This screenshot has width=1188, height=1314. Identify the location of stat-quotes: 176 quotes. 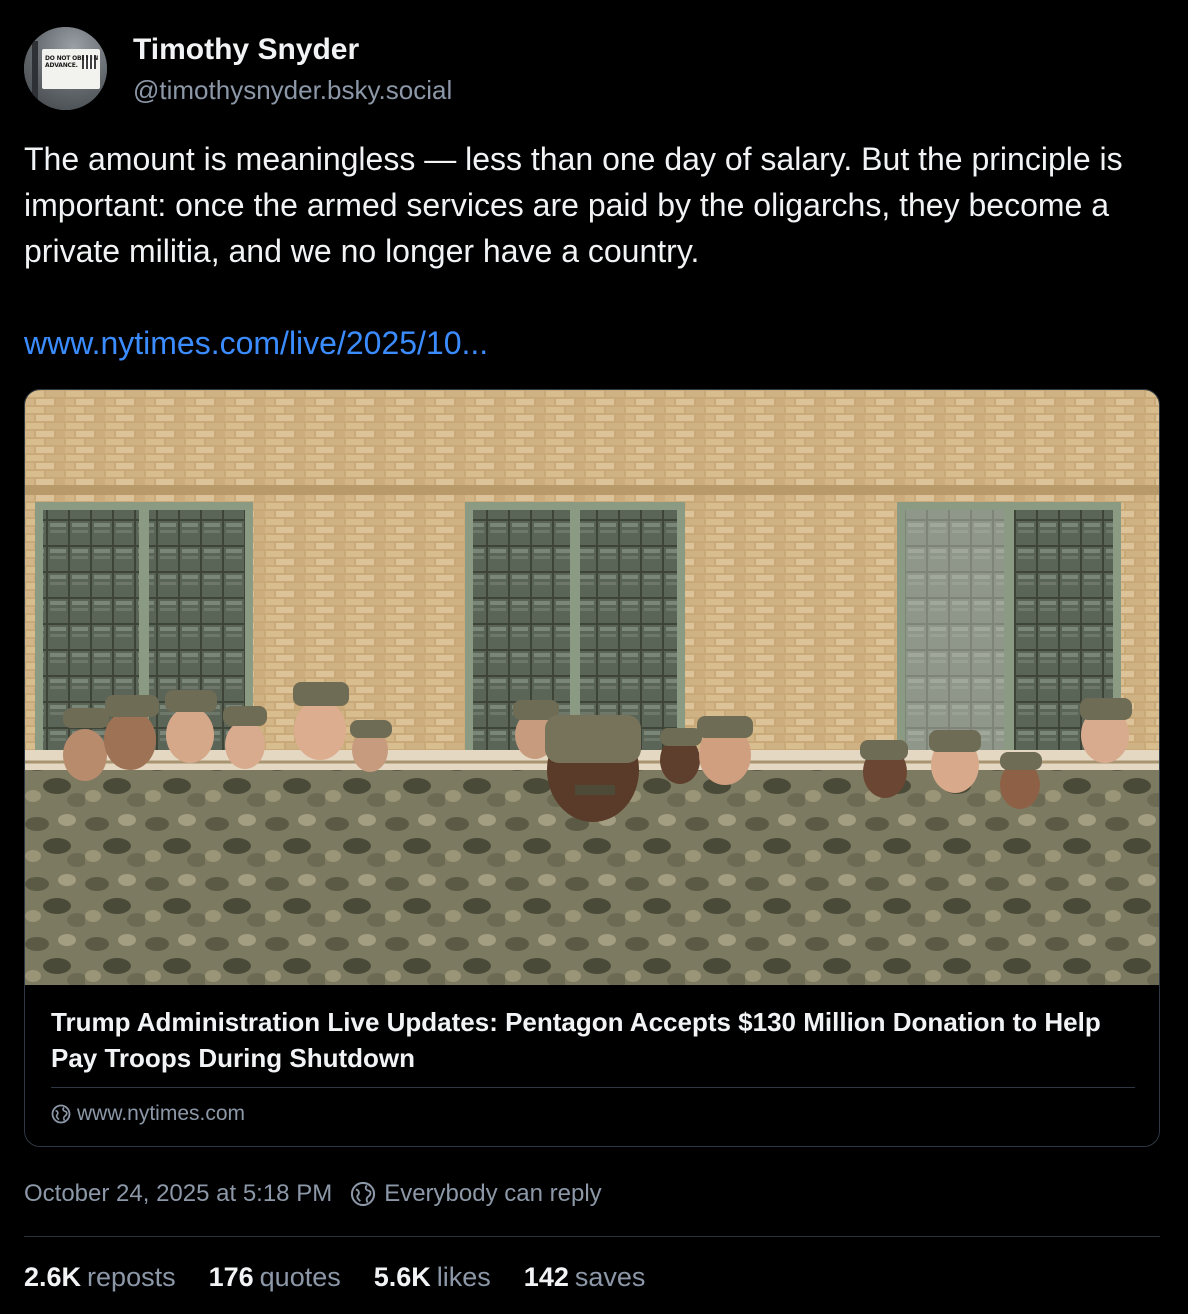
(275, 1277).